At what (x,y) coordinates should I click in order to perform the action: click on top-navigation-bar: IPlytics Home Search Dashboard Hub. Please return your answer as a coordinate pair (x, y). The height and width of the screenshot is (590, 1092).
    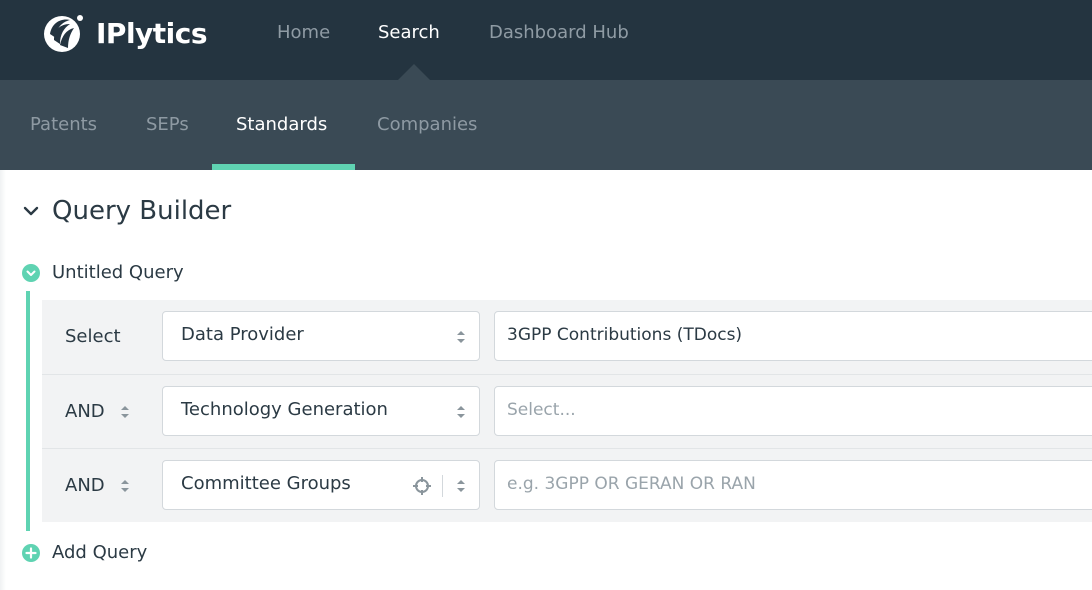
    Looking at the image, I should click on (546, 40).